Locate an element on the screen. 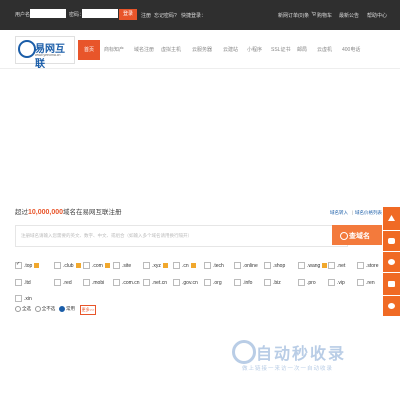 The width and height of the screenshot is (400, 400). tld-option: .tech is located at coordinates (214, 265).